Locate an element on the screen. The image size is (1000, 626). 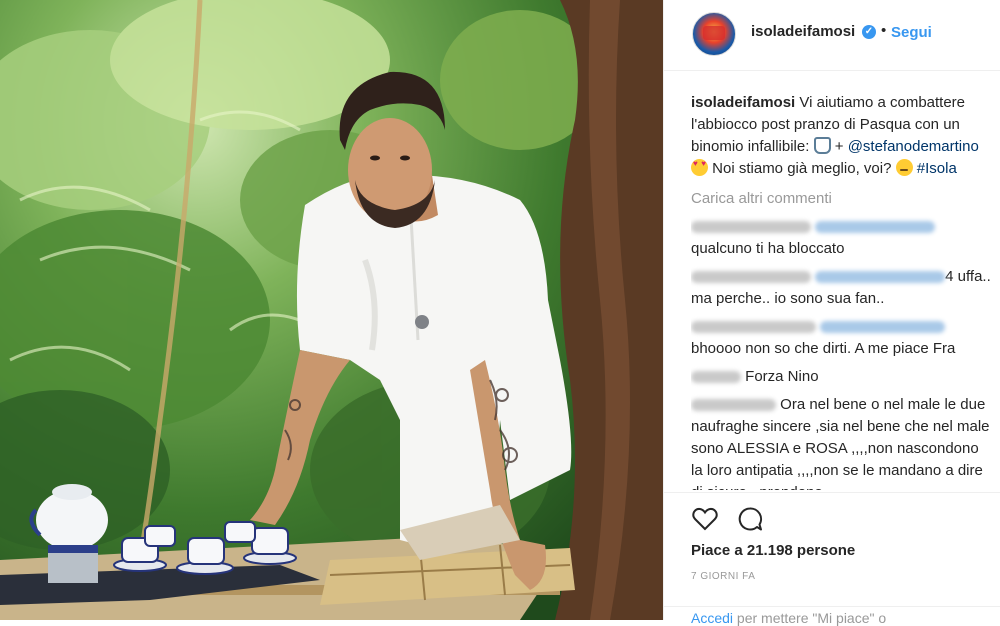
coffee-cup-emoji-icon is located at coordinates (822, 145).